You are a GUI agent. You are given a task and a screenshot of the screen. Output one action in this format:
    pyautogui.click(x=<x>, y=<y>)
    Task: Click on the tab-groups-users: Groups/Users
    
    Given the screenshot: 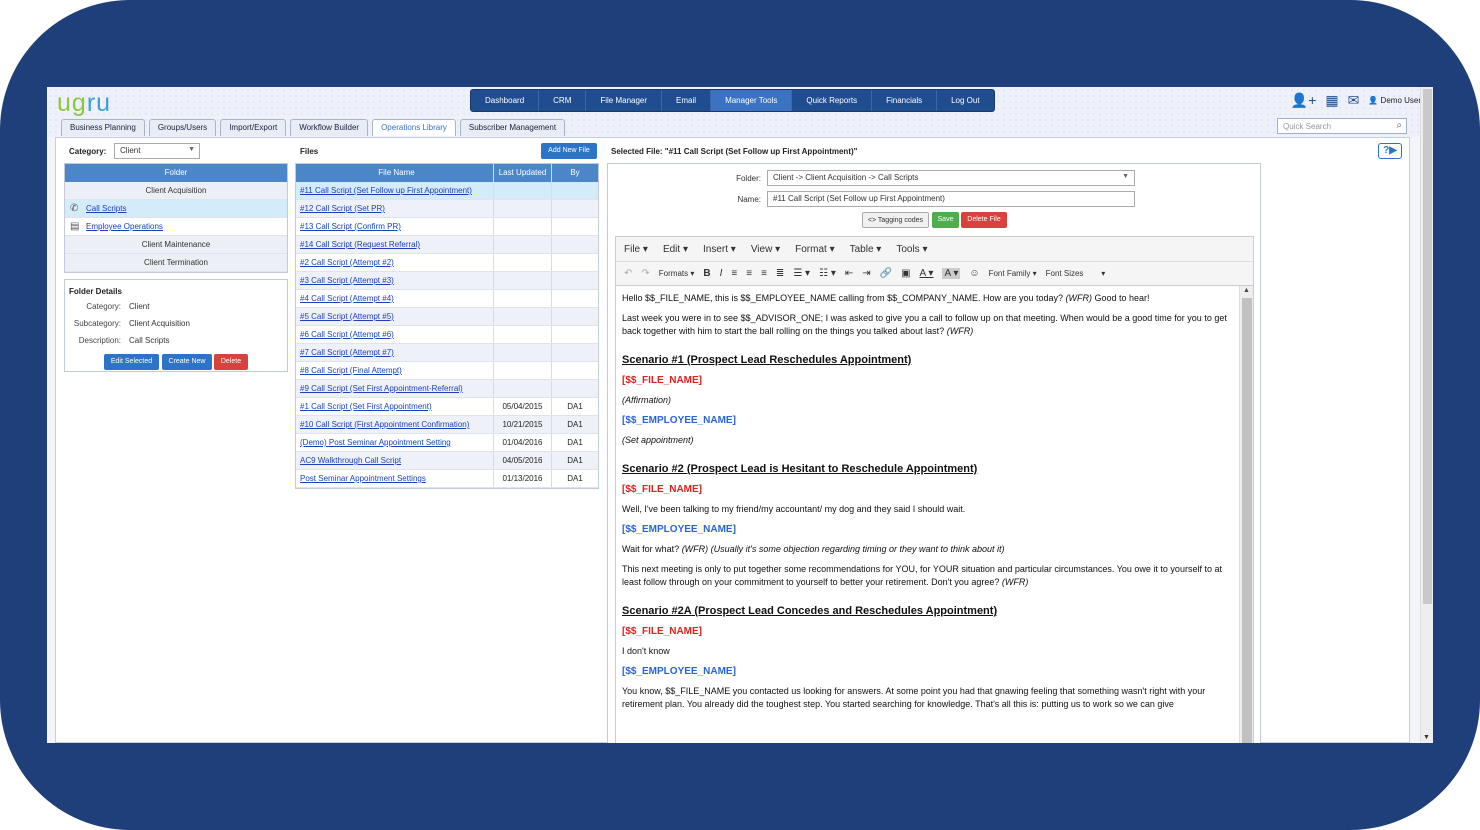 What is the action you would take?
    pyautogui.click(x=182, y=127)
    